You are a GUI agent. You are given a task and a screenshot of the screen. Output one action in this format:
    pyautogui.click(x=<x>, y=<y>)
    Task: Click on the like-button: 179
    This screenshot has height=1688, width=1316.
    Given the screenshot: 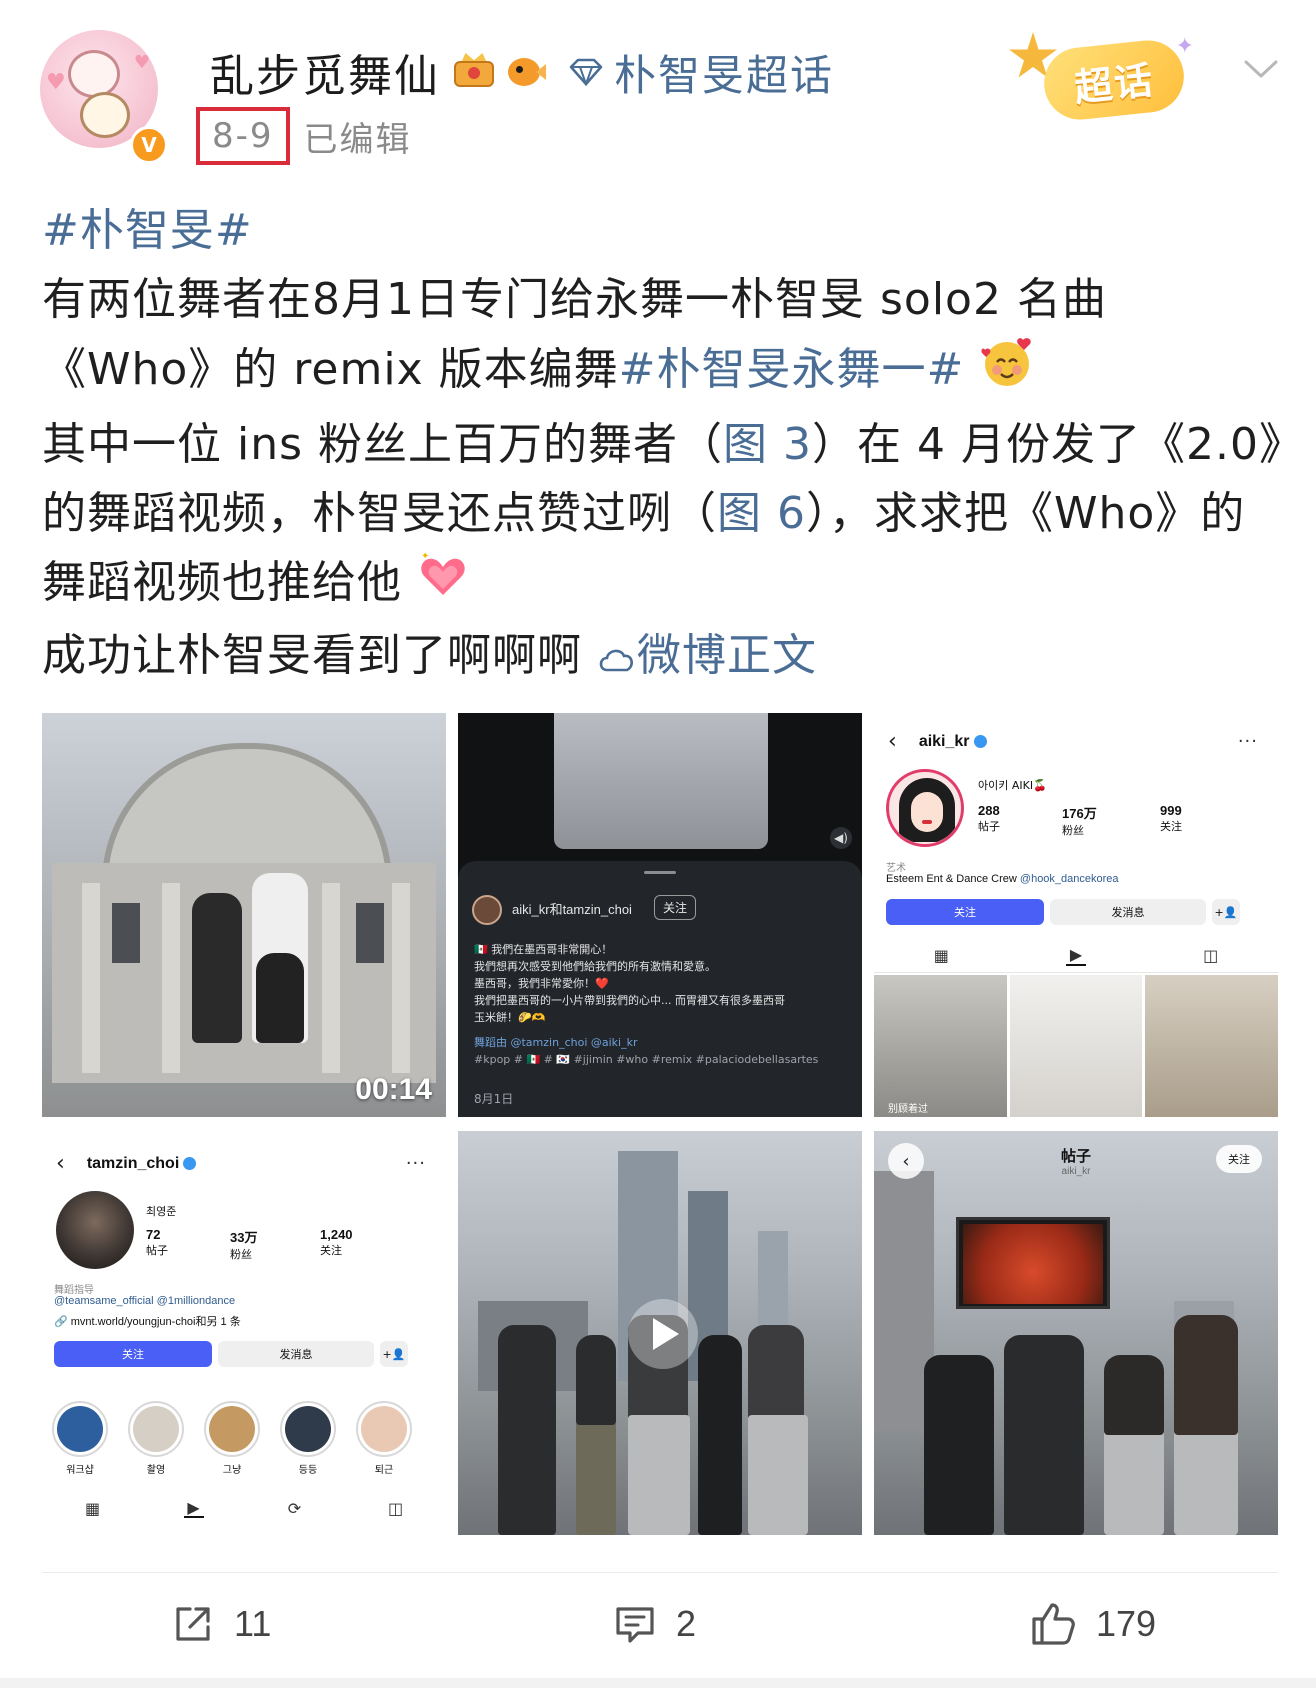 What is the action you would take?
    pyautogui.click(x=1092, y=1624)
    